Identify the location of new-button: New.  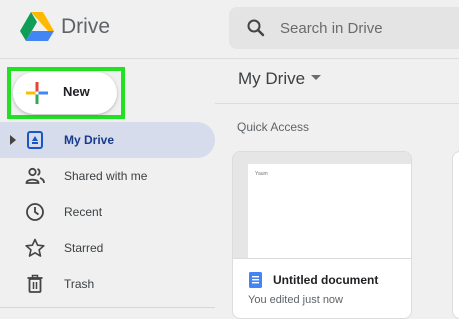
(65, 93).